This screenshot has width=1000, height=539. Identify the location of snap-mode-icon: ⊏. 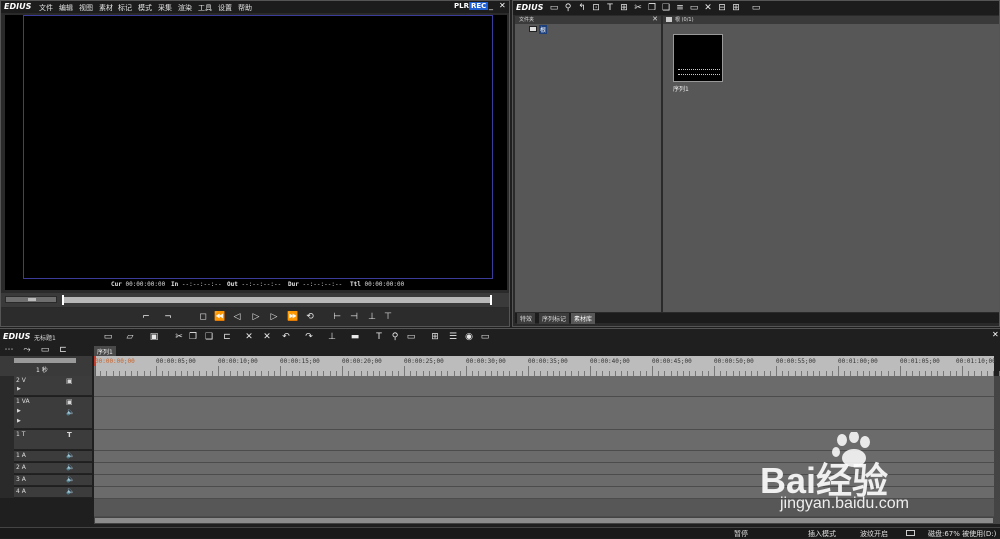
(63, 350).